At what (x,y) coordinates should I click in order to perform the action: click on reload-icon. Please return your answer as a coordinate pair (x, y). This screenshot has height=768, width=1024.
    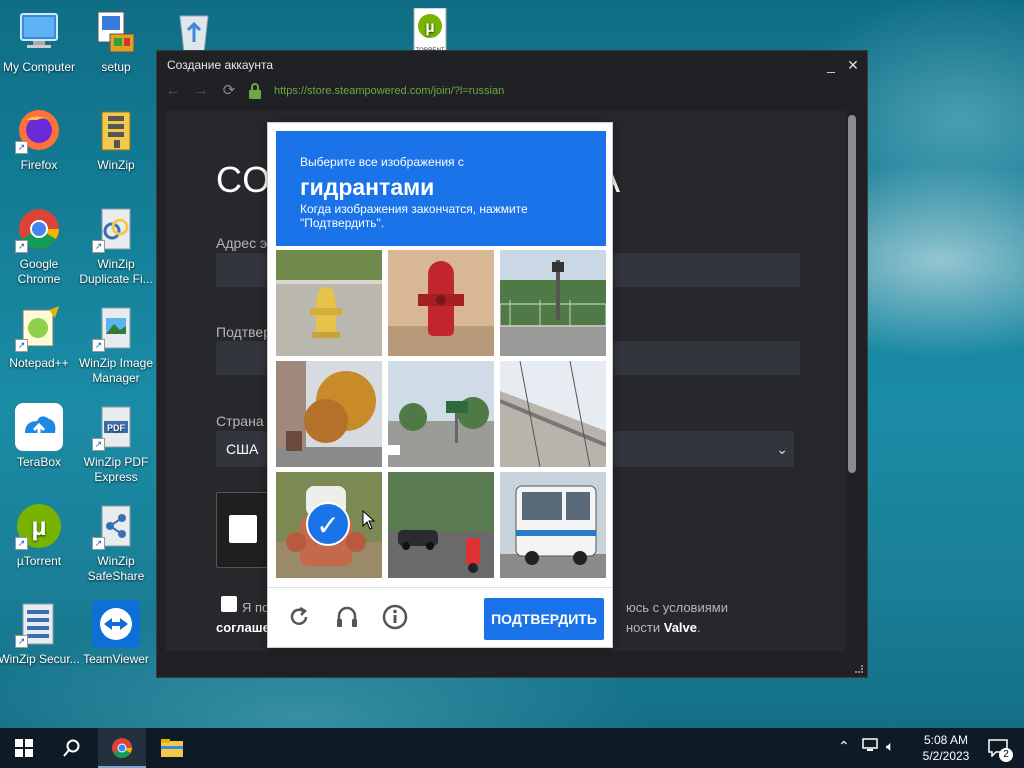
    Looking at the image, I should click on (299, 617).